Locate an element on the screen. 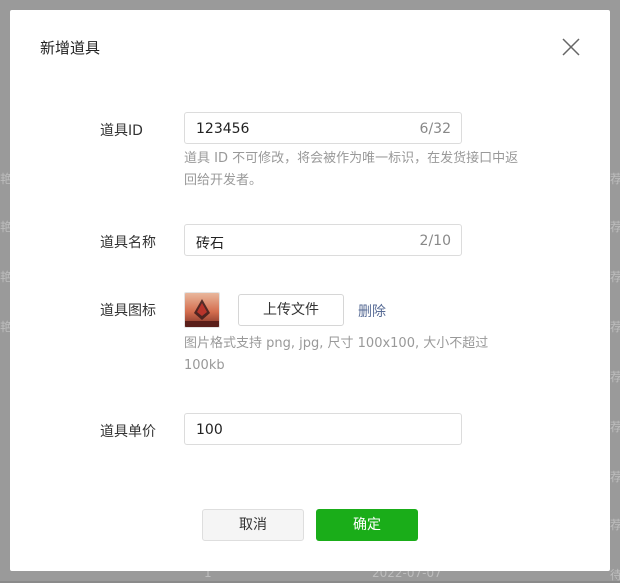  item-icon-thumbnail is located at coordinates (202, 310).